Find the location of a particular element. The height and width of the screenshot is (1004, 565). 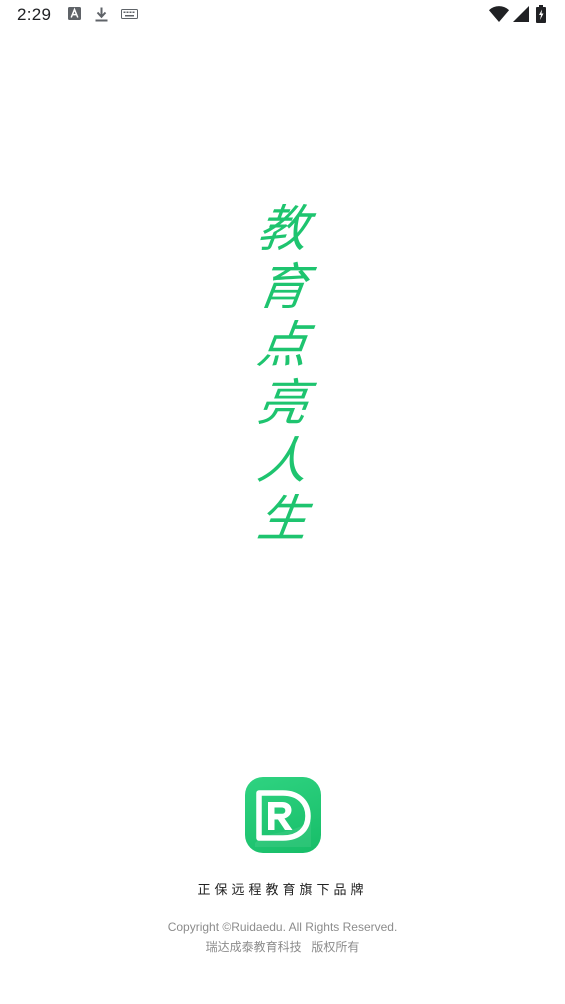

ruida-rd-logo-icon is located at coordinates (283, 818).